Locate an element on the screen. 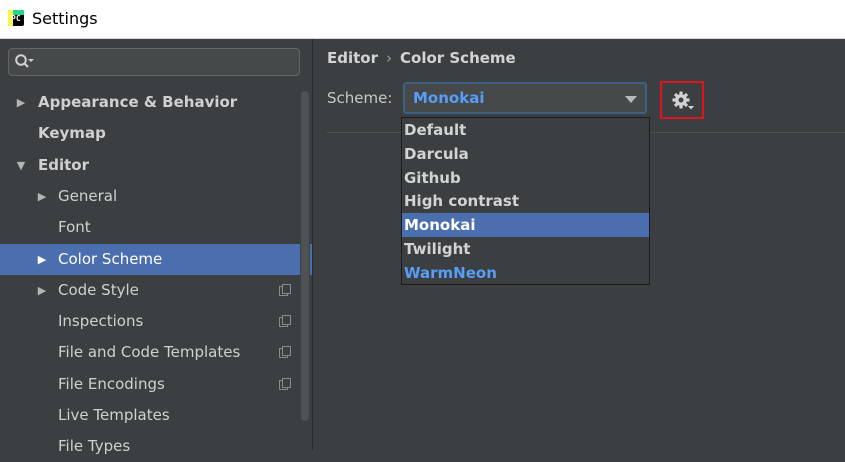 This screenshot has height=462, width=845. window-title: Settings is located at coordinates (65, 18).